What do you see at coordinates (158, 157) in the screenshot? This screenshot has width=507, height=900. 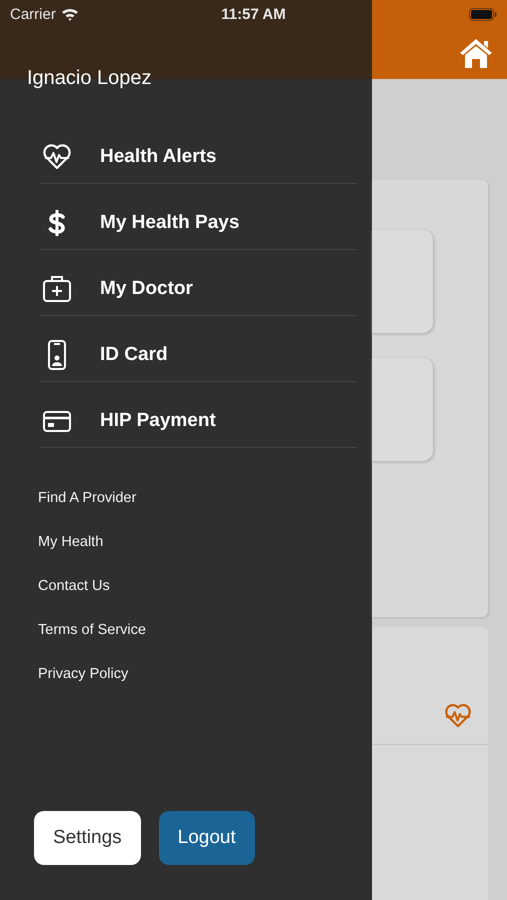 I see `menu-item: Health Alerts` at bounding box center [158, 157].